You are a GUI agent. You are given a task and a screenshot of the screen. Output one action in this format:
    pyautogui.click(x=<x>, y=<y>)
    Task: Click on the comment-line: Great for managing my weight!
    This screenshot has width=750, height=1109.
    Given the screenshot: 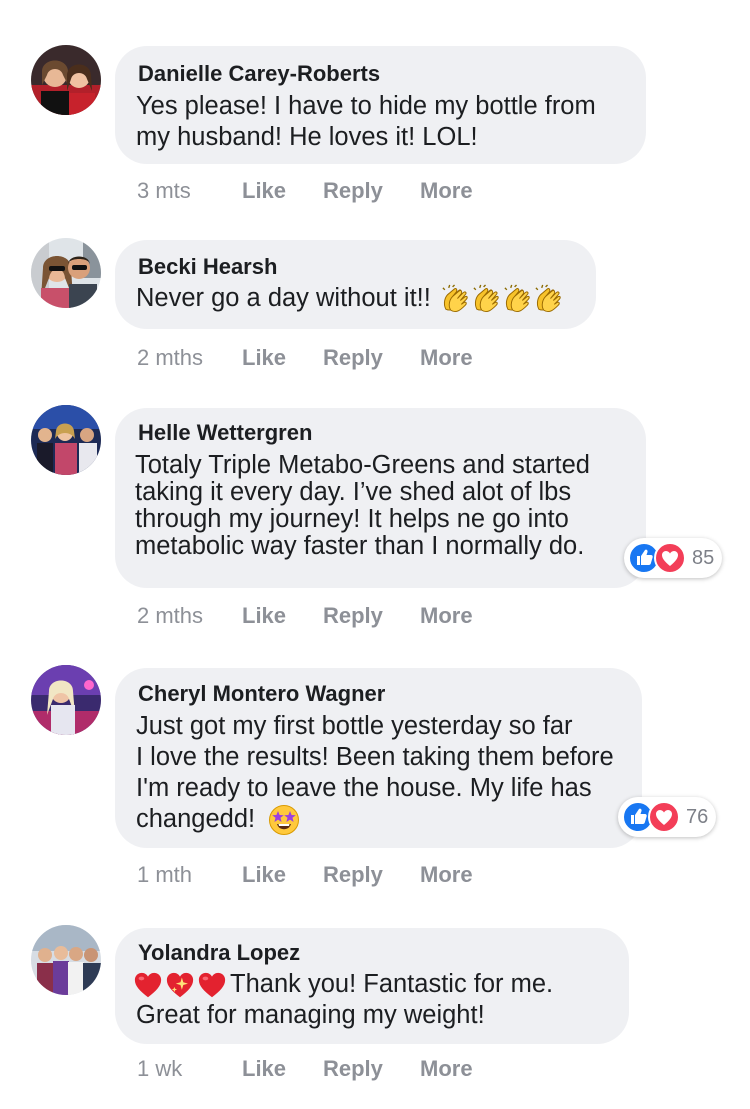 What is the action you would take?
    pyautogui.click(x=310, y=1015)
    